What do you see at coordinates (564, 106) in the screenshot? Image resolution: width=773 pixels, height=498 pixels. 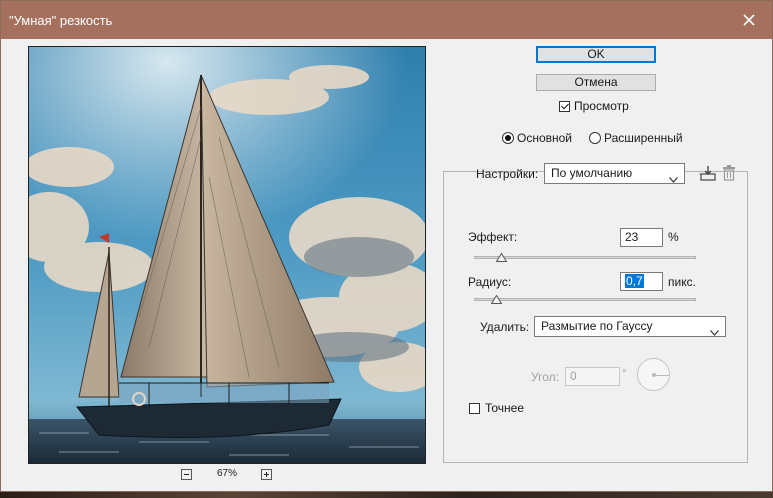 I see `preview-checkbox` at bounding box center [564, 106].